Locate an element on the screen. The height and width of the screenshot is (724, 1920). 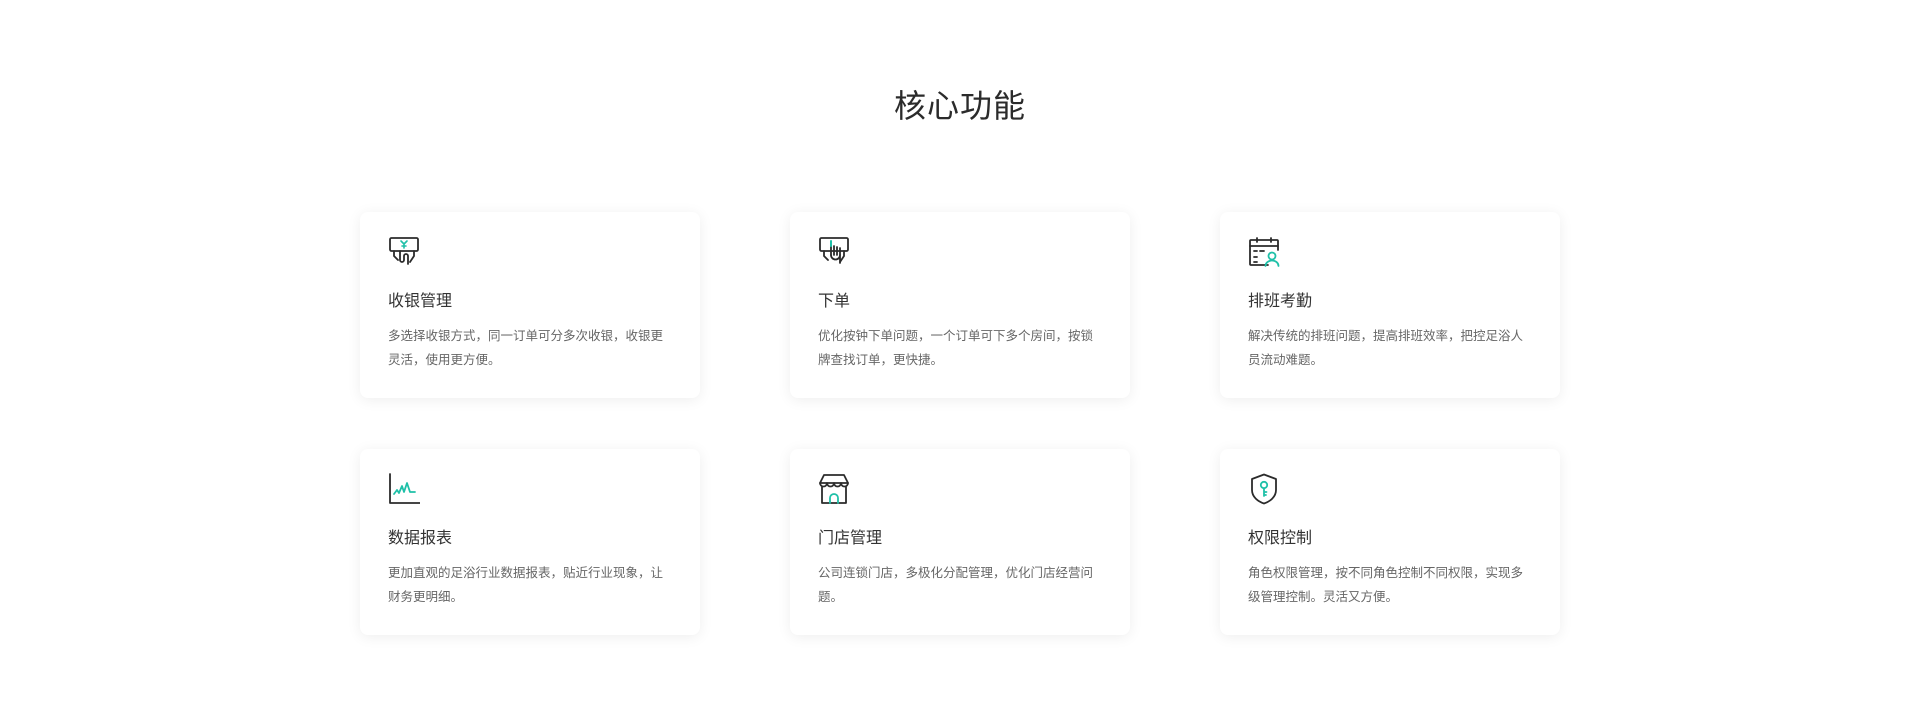
order-hand-icon is located at coordinates (834, 252).